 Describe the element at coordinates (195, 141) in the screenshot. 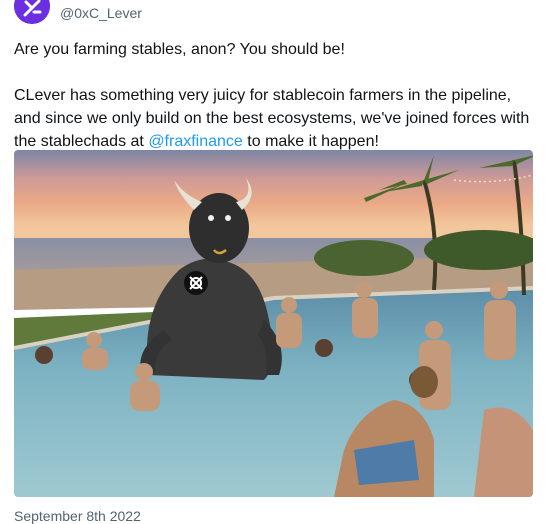

I see `mention-link: @fraxfinance` at that location.